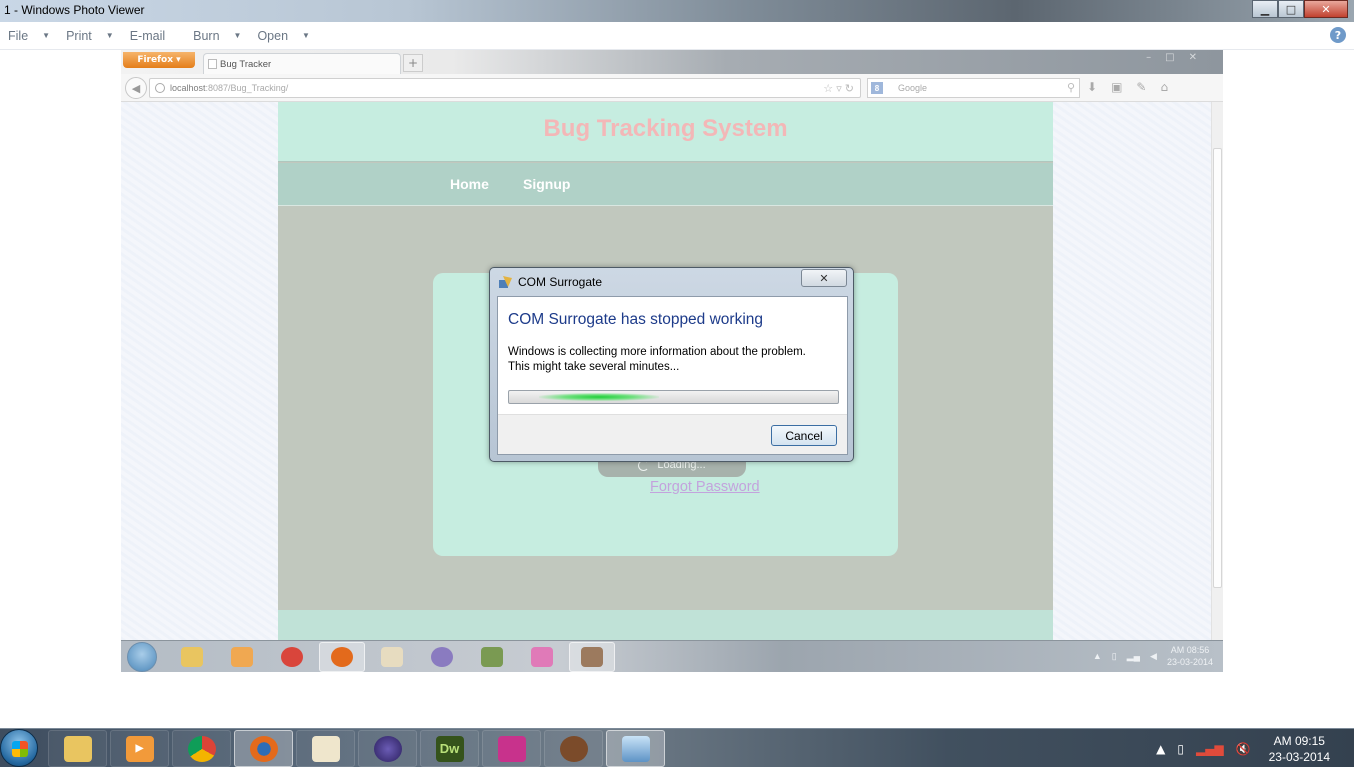 This screenshot has width=1354, height=767. What do you see at coordinates (192, 657) in the screenshot?
I see `explorer-icon` at bounding box center [192, 657].